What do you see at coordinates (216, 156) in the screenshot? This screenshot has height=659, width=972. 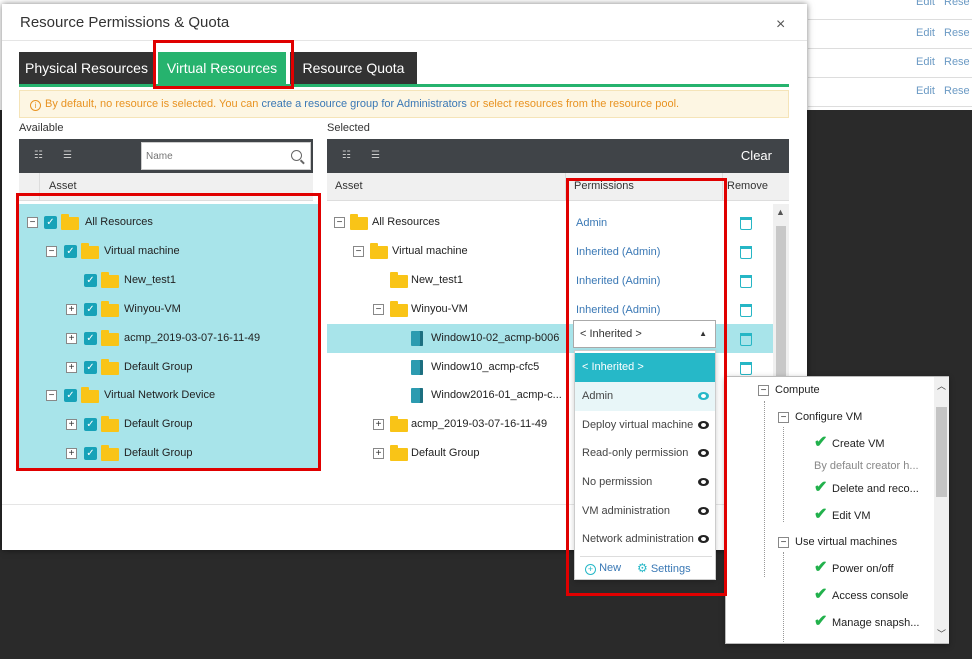 I see `search-input` at bounding box center [216, 156].